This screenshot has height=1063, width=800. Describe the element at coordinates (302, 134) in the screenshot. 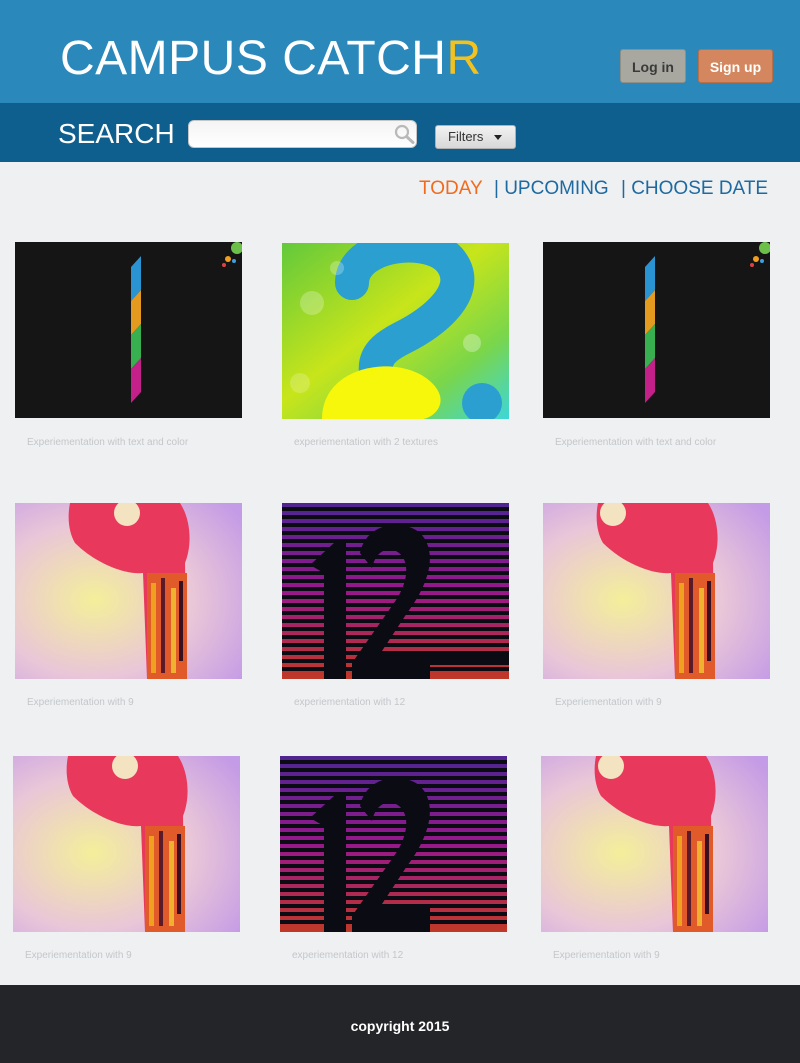

I see `search-input` at that location.